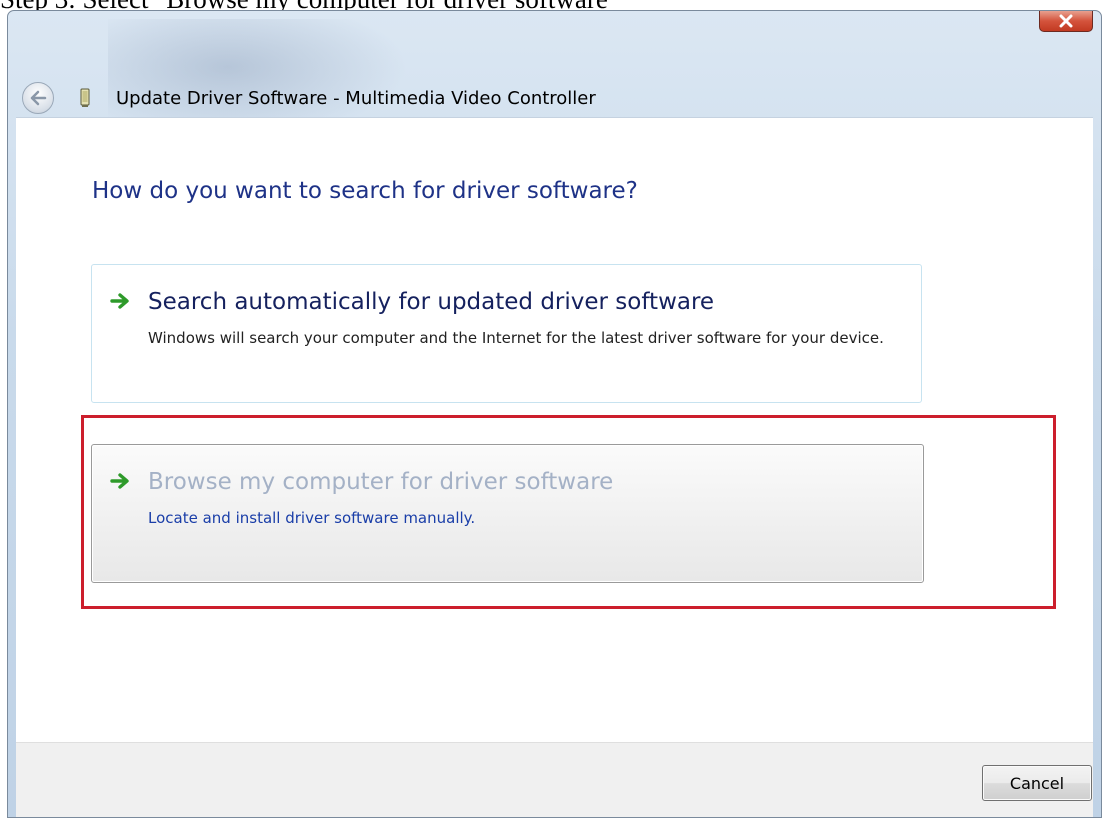  I want to click on close-icon, so click(1066, 21).